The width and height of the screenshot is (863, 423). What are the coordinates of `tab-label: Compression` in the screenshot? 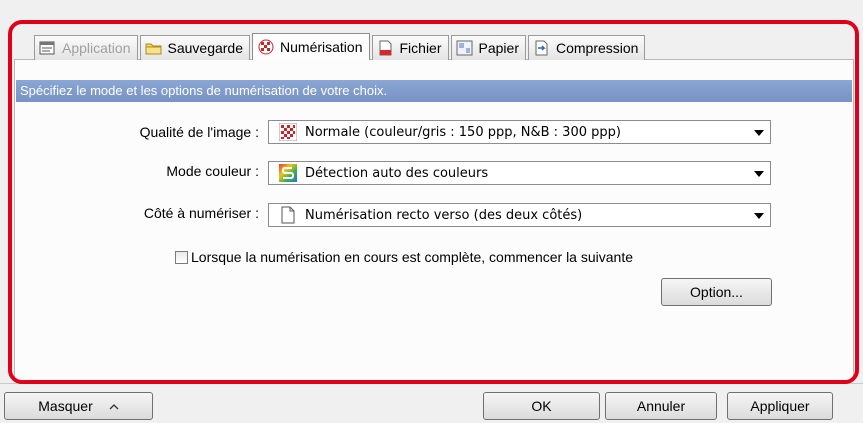 It's located at (597, 48).